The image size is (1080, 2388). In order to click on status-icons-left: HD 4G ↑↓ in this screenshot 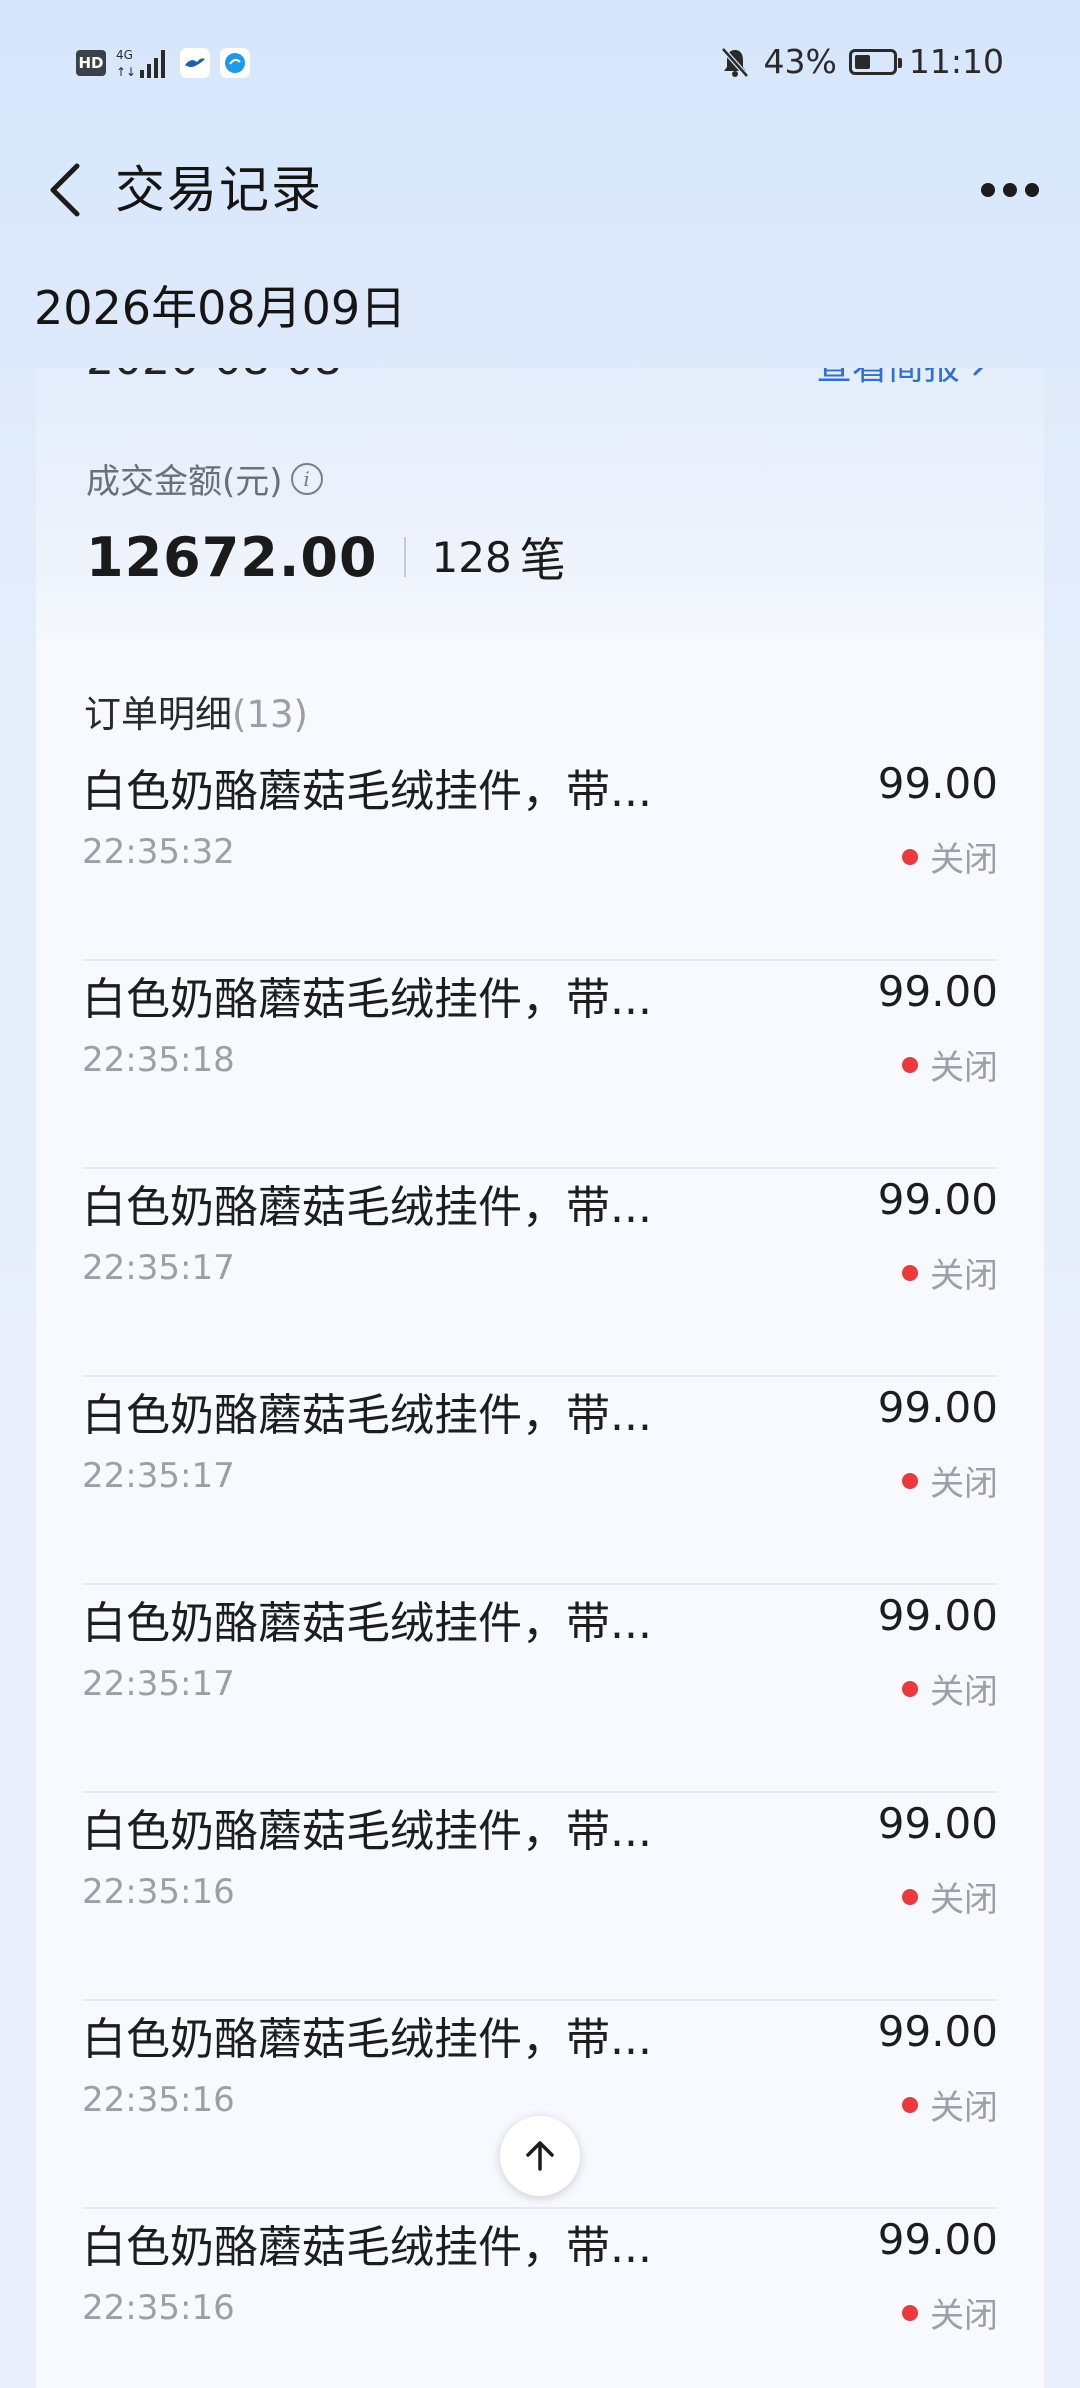, I will do `click(163, 63)`.